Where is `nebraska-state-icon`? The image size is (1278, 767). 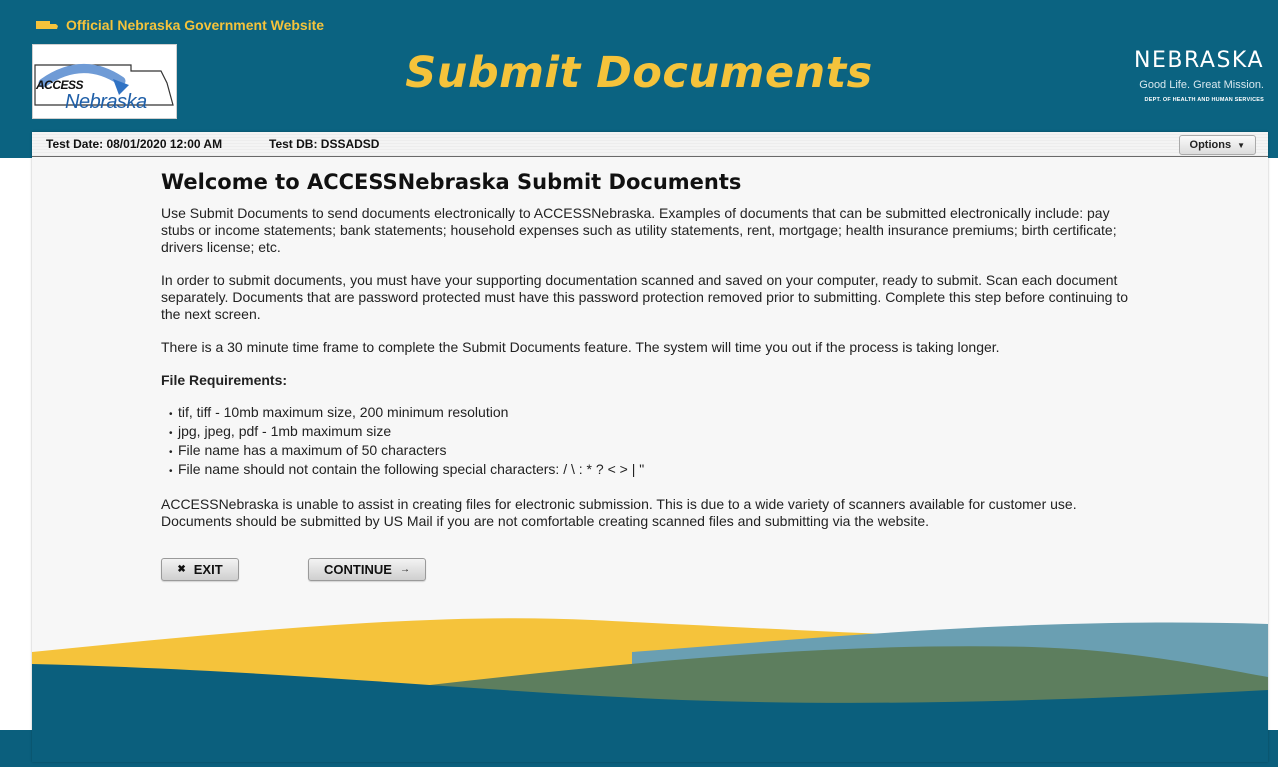 nebraska-state-icon is located at coordinates (47, 25).